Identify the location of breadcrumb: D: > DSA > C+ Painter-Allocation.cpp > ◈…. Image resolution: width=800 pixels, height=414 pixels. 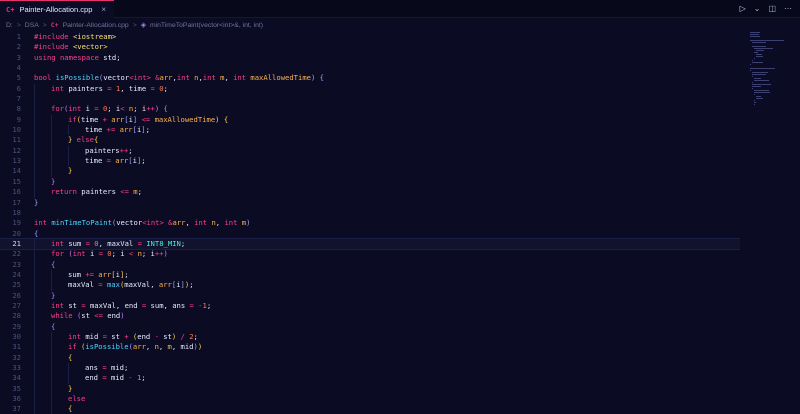
(134, 25).